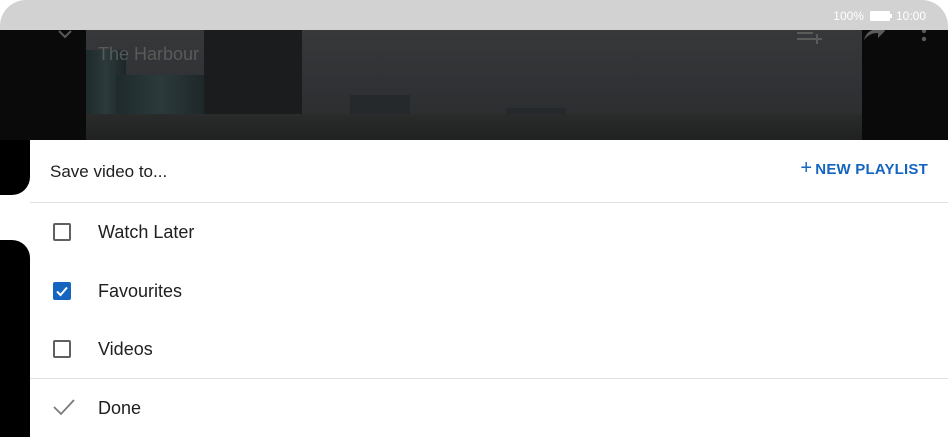 The image size is (948, 437). Describe the element at coordinates (474, 15) in the screenshot. I see `status-bar: 100% 10:00` at that location.